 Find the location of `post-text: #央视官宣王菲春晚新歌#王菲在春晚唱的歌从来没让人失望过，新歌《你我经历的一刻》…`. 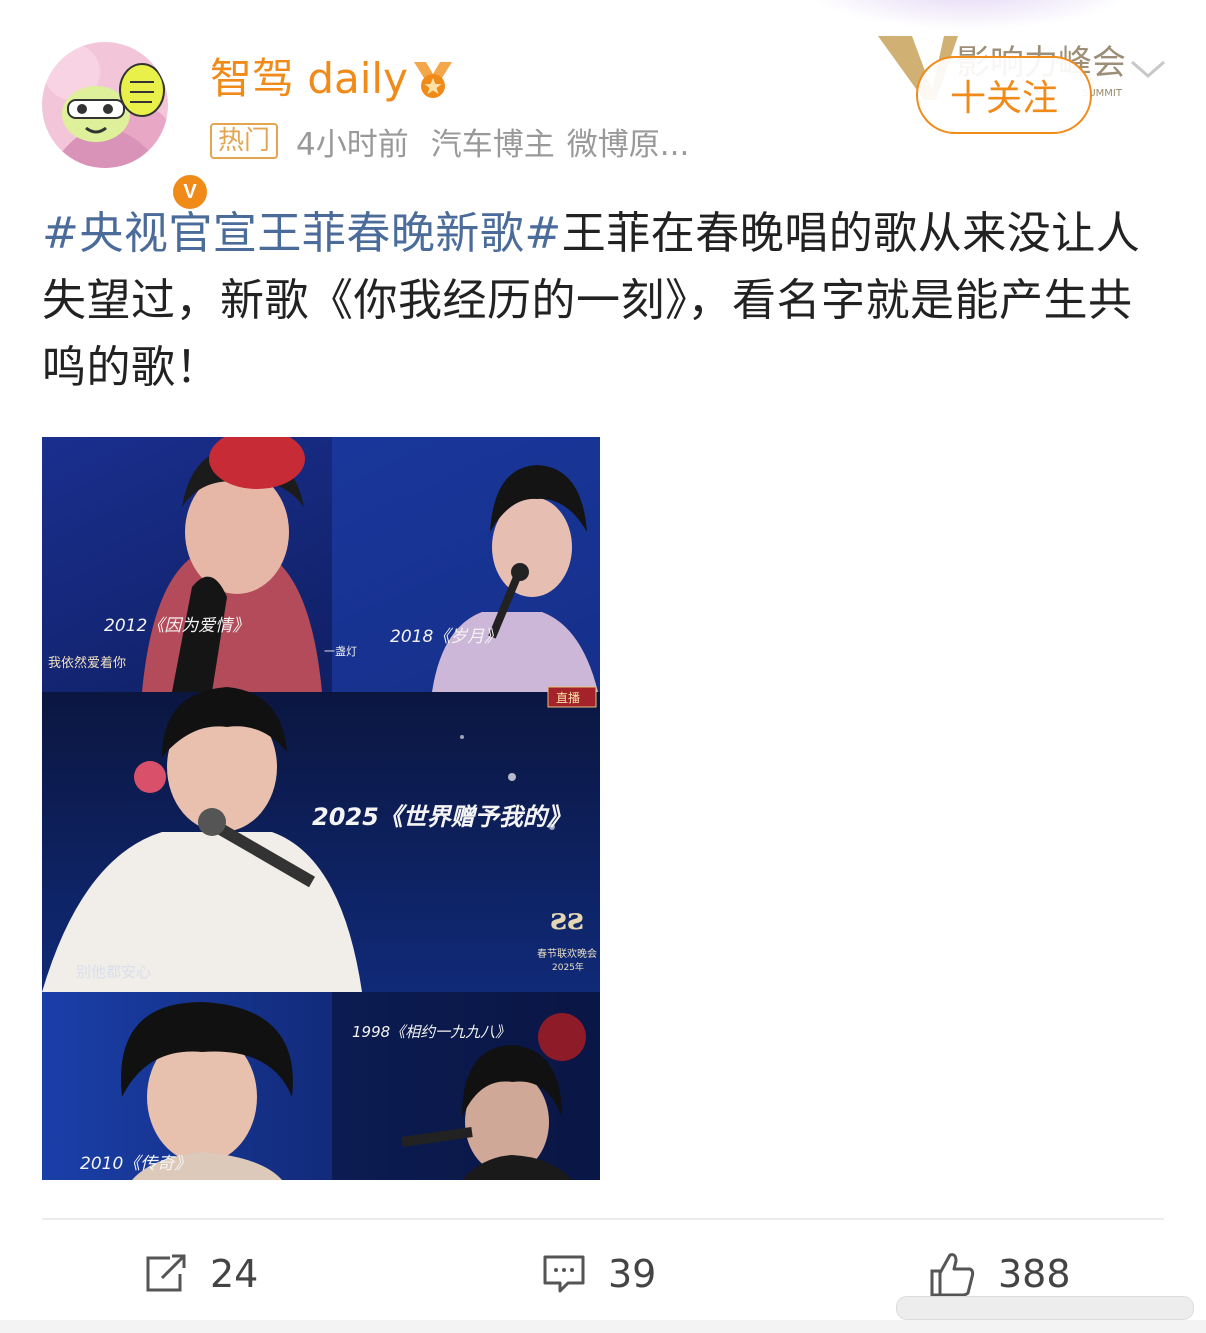

post-text: #央视官宣王菲春晚新歌#王菲在春晚唱的歌从来没让人失望过，新歌《你我经历的一刻》… is located at coordinates (607, 300).